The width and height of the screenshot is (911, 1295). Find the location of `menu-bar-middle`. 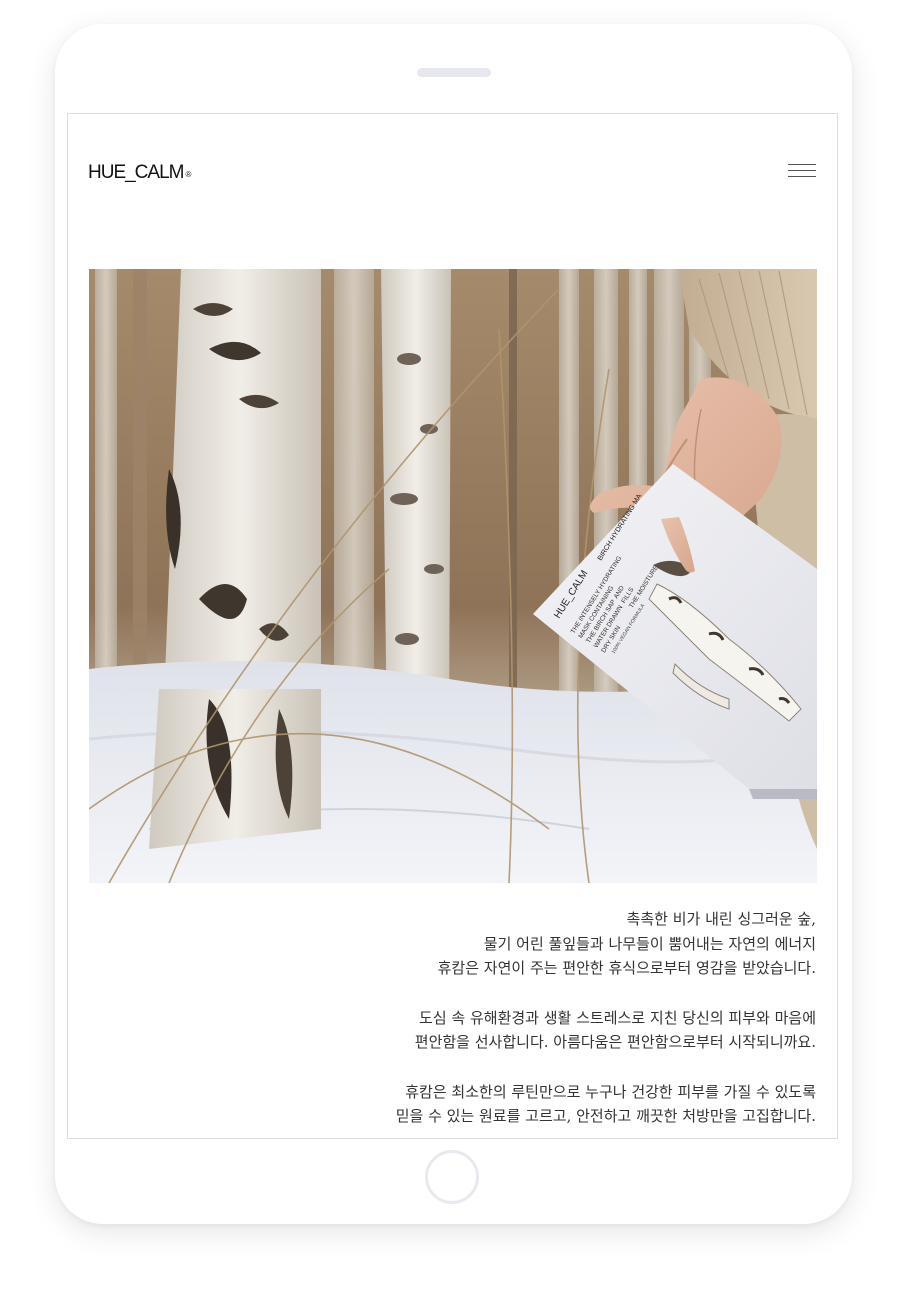

menu-bar-middle is located at coordinates (802, 170).